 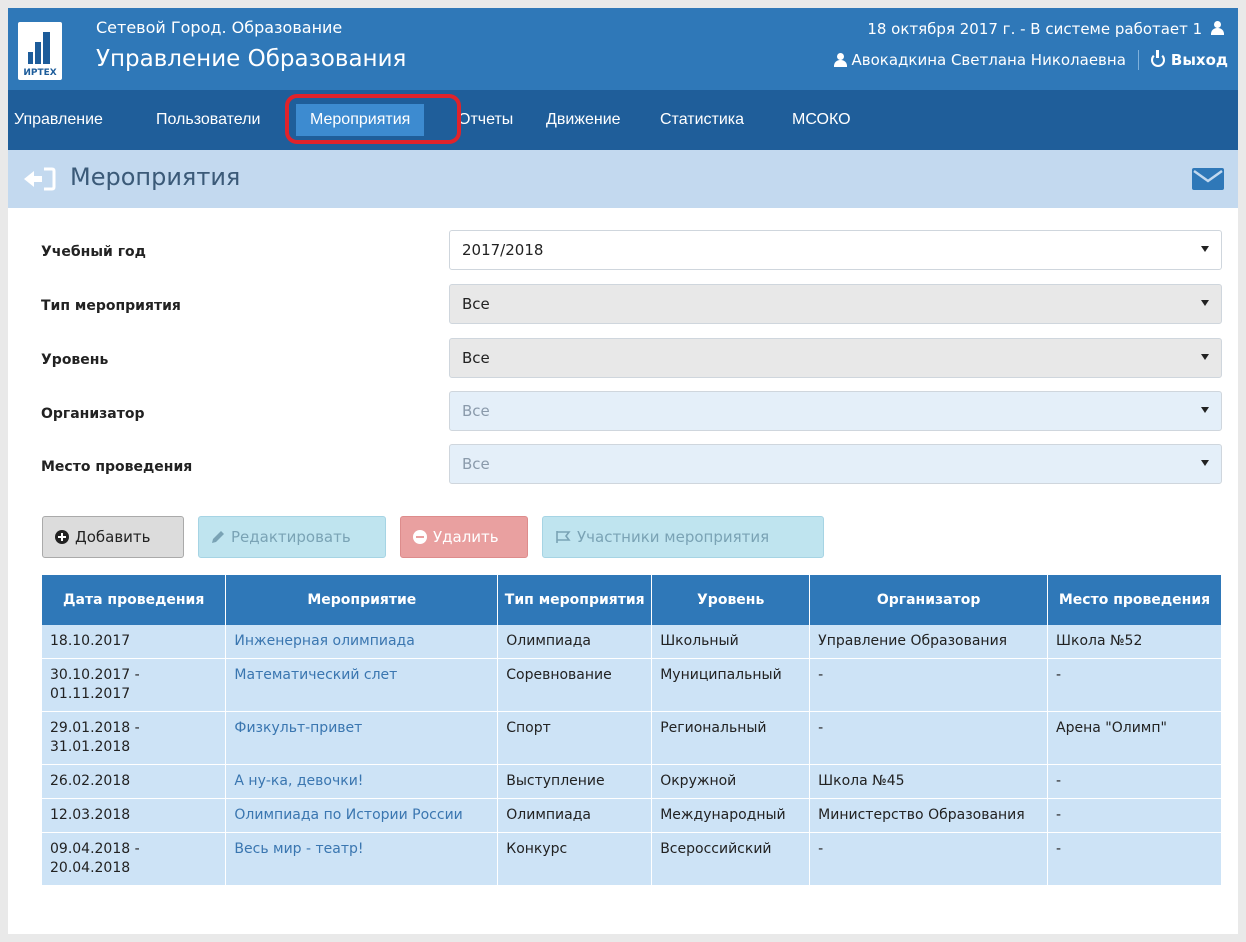 I want to click on cell-level: Региональный, so click(x=731, y=738).